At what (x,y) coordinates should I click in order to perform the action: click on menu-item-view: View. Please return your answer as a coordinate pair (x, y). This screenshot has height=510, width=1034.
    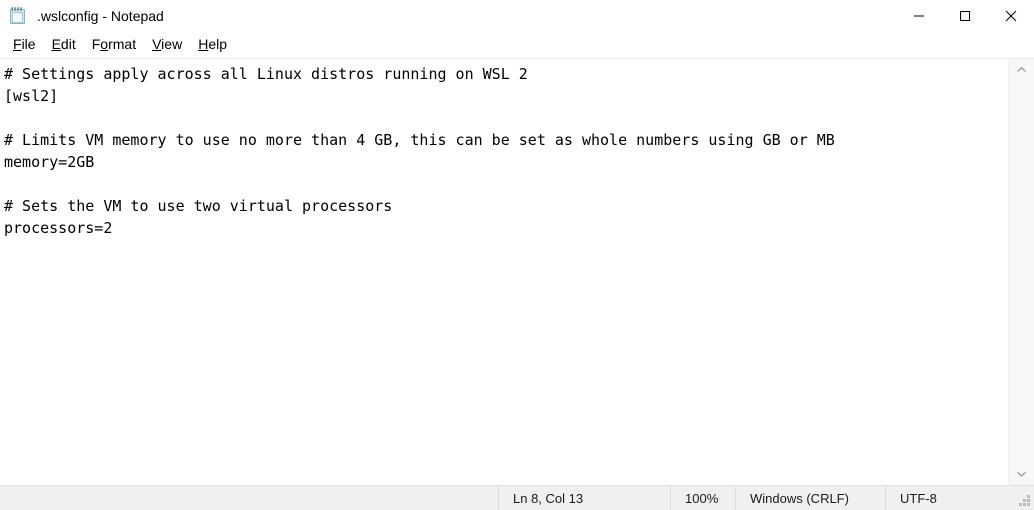
    Looking at the image, I should click on (167, 45).